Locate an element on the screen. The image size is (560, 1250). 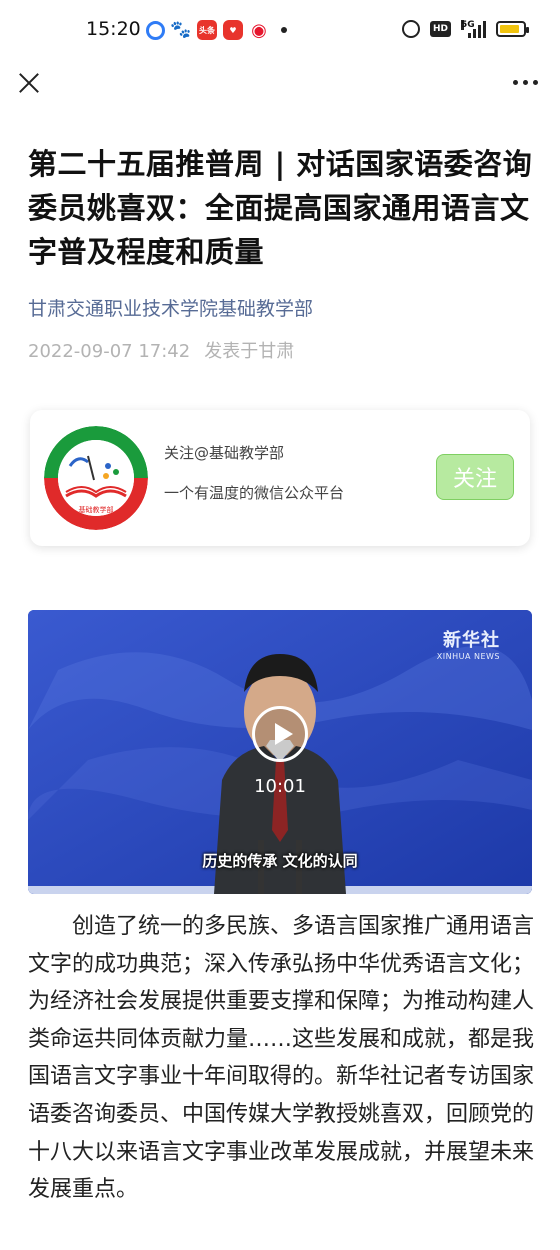
profile-card-description: 一个有温度的微信公众平台 is located at coordinates (254, 493).